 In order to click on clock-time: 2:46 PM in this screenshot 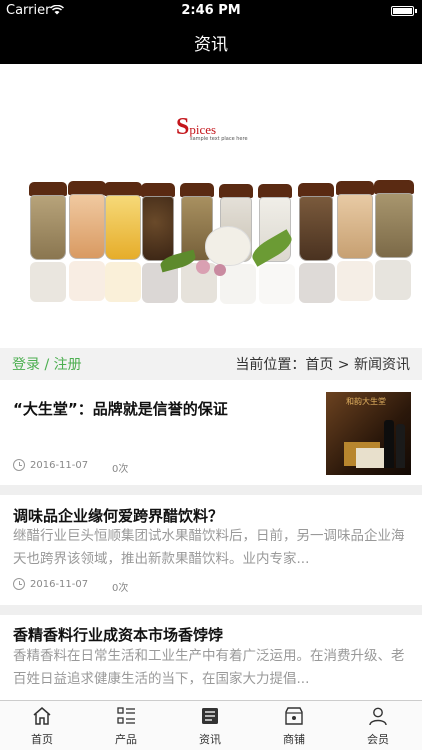, I will do `click(211, 10)`.